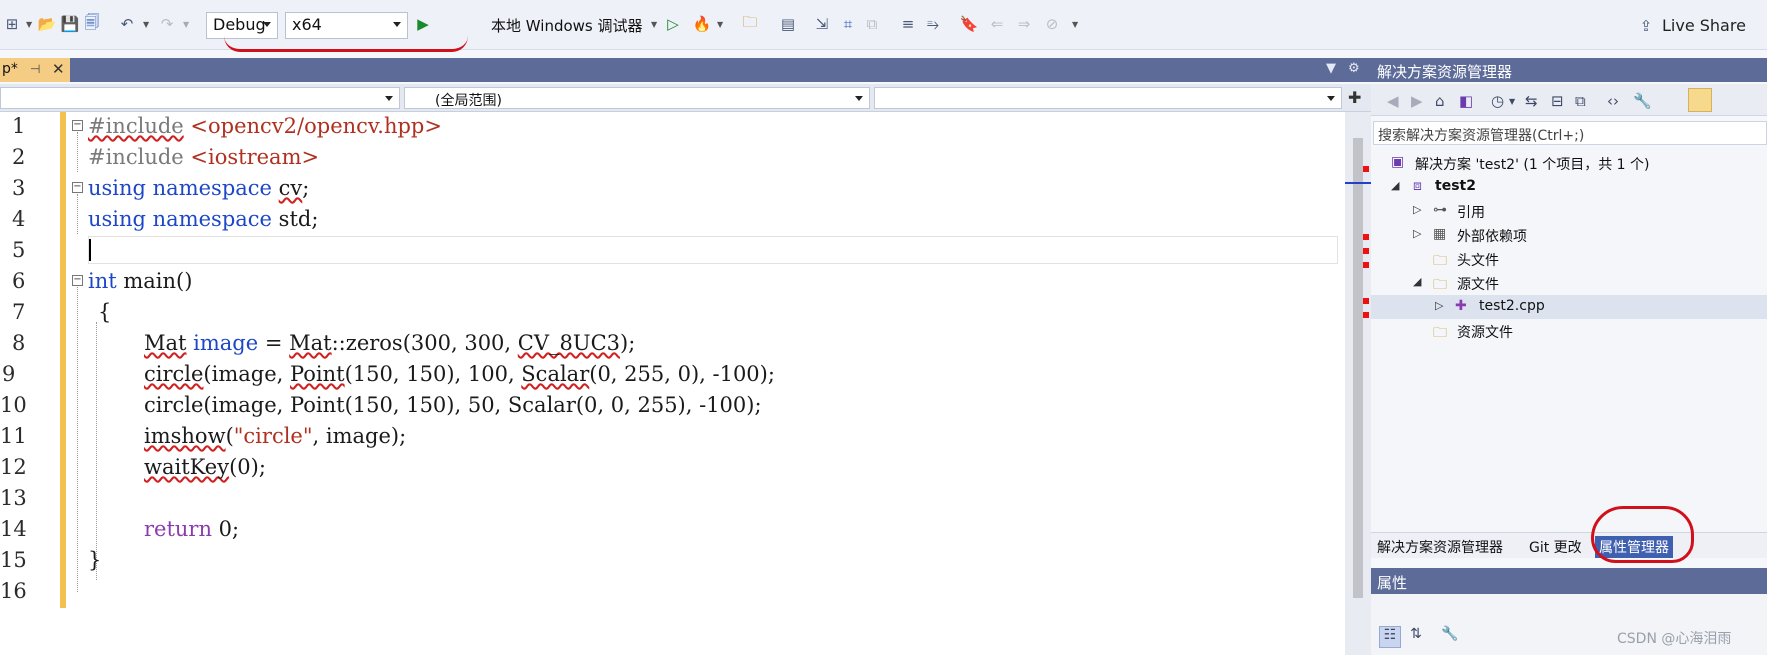 The width and height of the screenshot is (1767, 655). Describe the element at coordinates (750, 23) in the screenshot. I see `folder-search-icon: 🗀` at that location.